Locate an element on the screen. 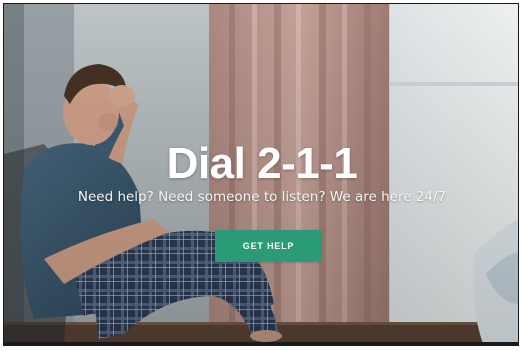  hero-title: Dial 2-1-1 is located at coordinates (262, 163).